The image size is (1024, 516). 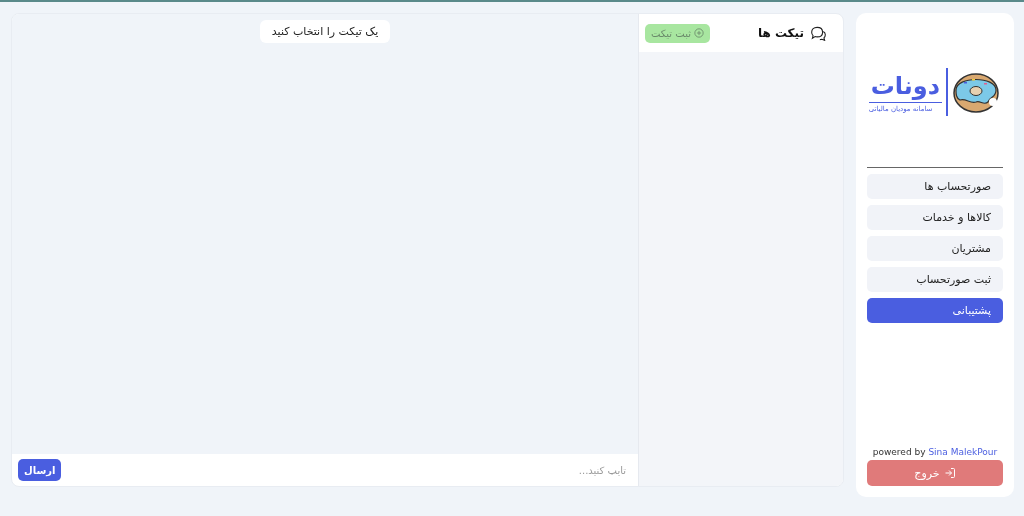 What do you see at coordinates (780, 33) in the screenshot?
I see `tickets-title: تیکت ها` at bounding box center [780, 33].